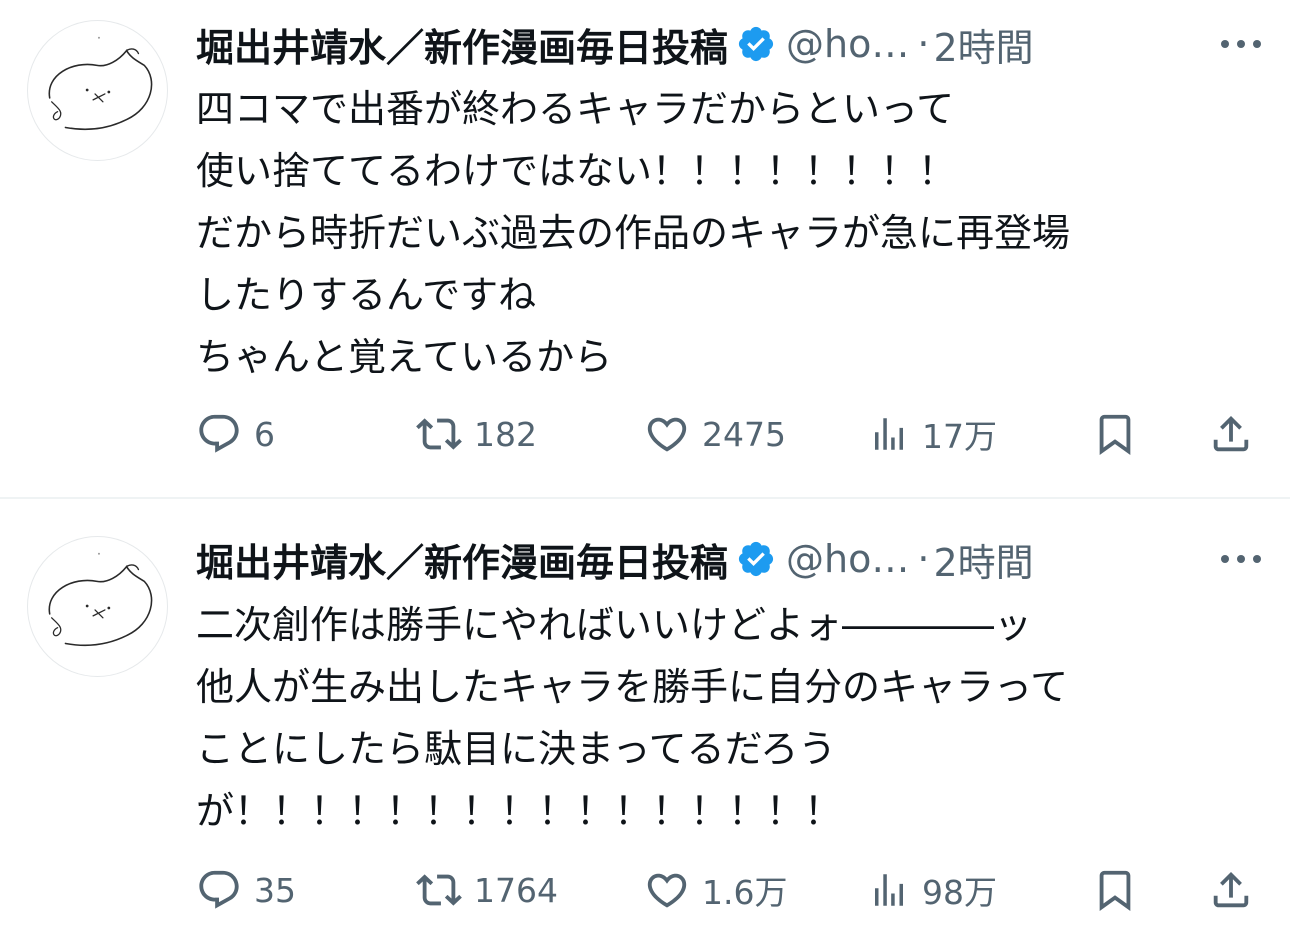 This screenshot has width=1290, height=944. I want to click on tweet-text-line: 他人が生み出したキャラを勝手に自分のキャラって, so click(632, 687).